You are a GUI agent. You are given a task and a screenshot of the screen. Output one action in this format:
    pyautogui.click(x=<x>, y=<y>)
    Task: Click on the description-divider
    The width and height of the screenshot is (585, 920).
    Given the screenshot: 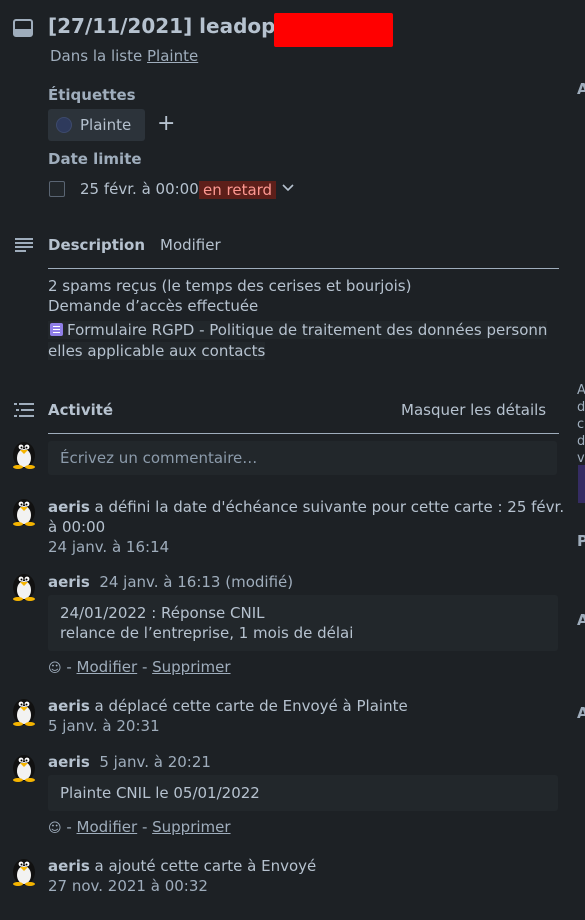 What is the action you would take?
    pyautogui.click(x=303, y=268)
    